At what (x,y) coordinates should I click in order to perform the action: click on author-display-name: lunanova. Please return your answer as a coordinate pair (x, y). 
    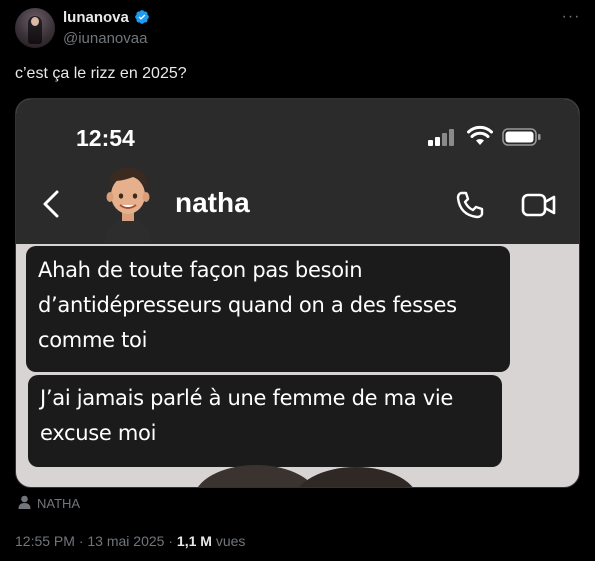
    Looking at the image, I should click on (96, 17).